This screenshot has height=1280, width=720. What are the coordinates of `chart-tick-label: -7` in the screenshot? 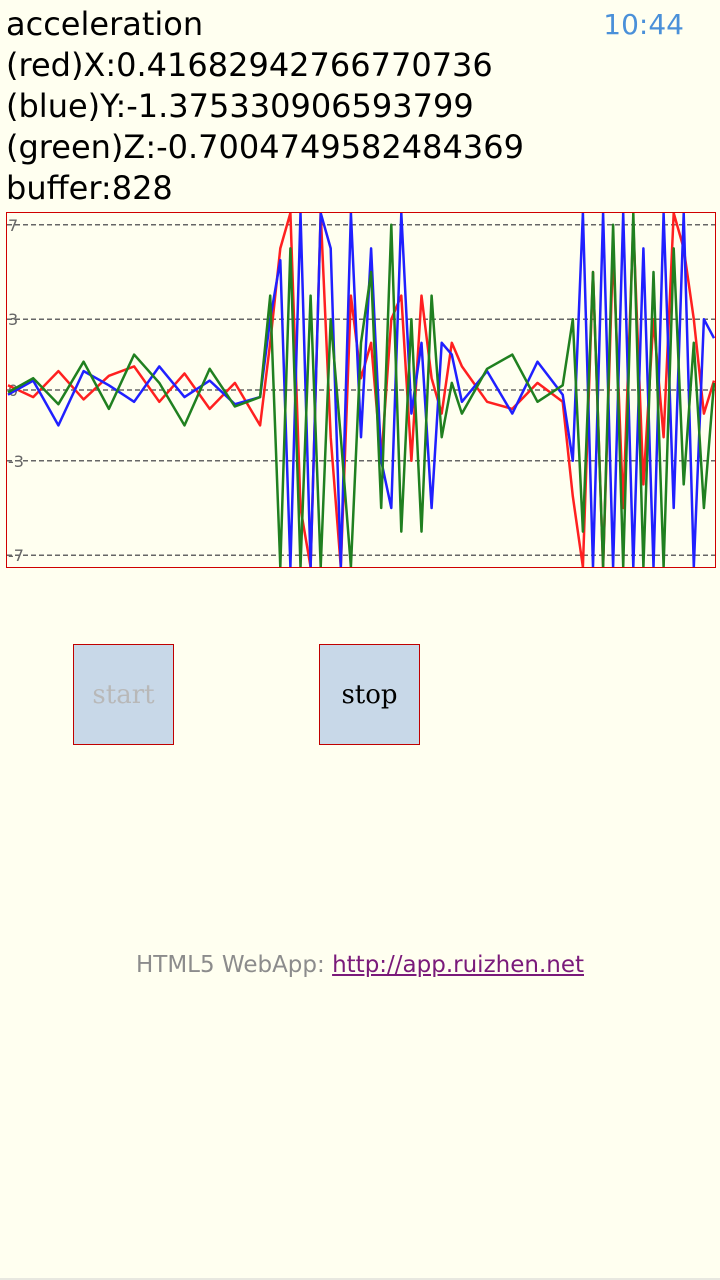 It's located at (16, 555).